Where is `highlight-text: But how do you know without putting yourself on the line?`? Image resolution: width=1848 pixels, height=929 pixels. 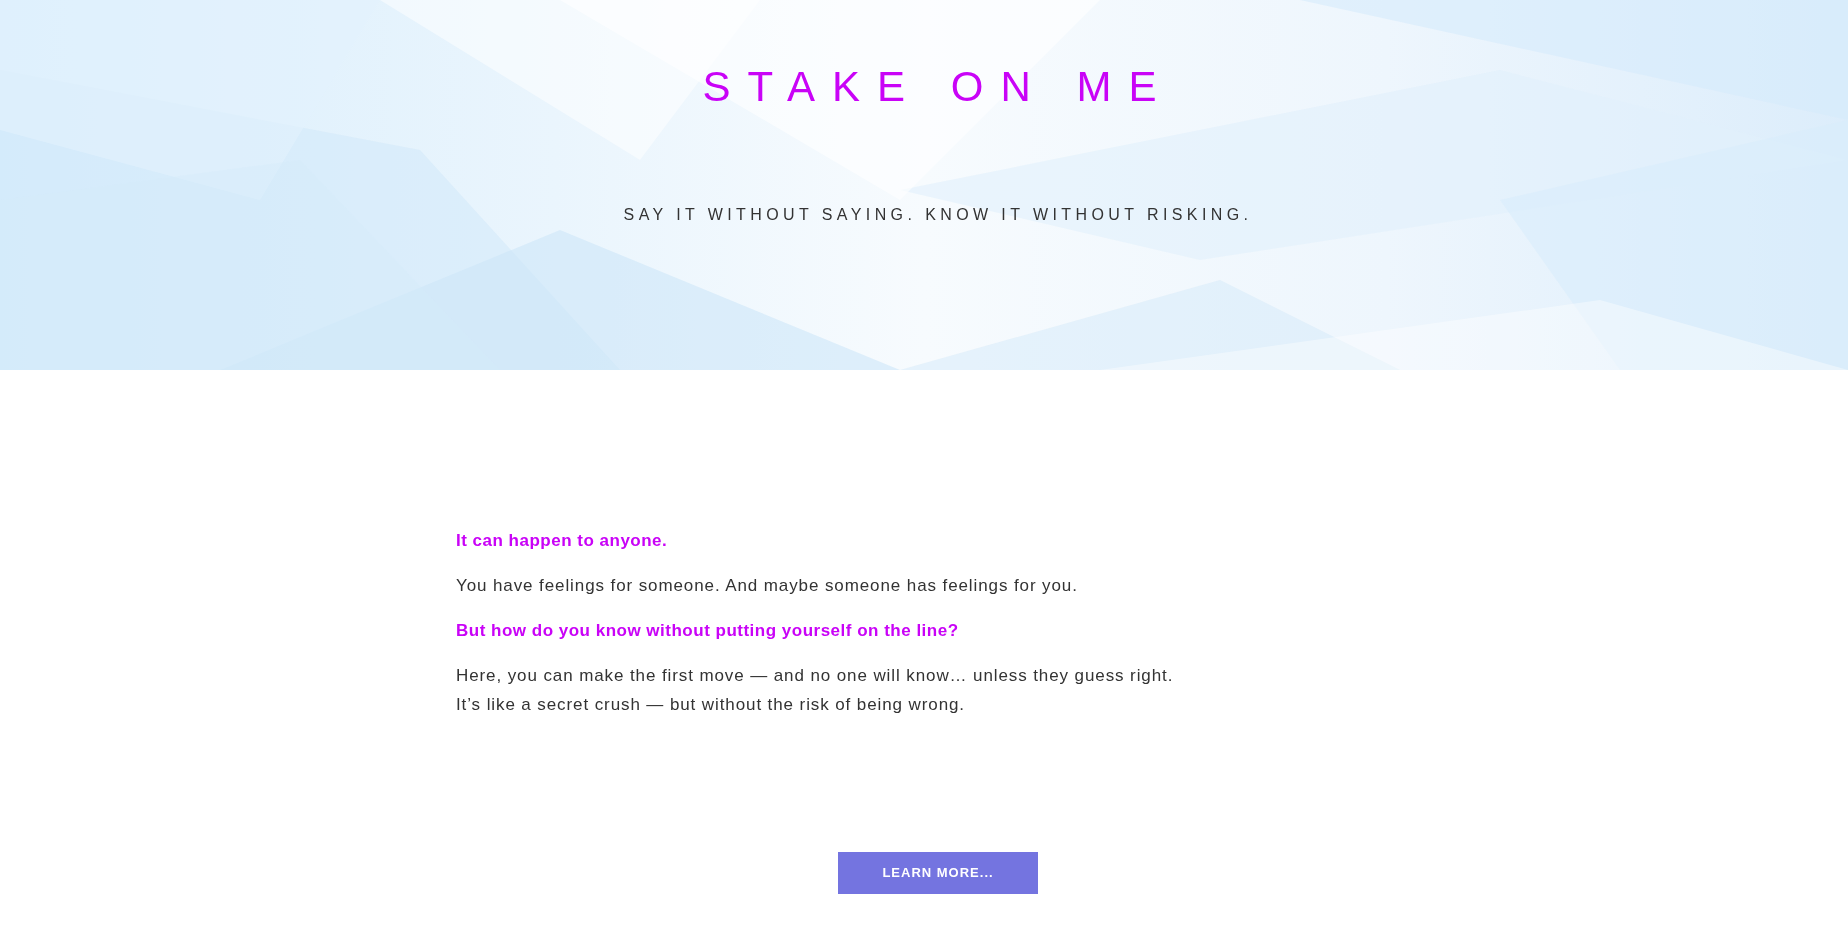 highlight-text: But how do you know without putting yourself on the line? is located at coordinates (707, 631).